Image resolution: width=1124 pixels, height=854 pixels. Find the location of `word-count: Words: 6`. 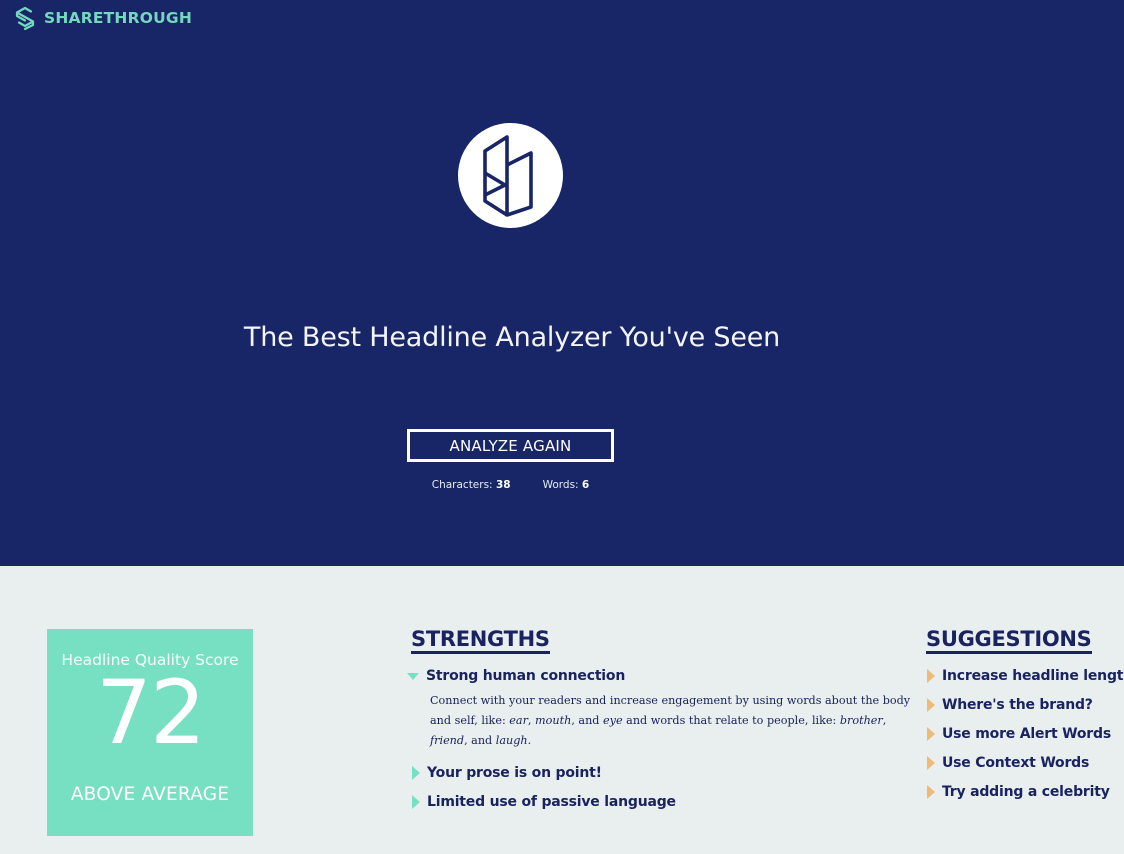

word-count: Words: 6 is located at coordinates (566, 485).